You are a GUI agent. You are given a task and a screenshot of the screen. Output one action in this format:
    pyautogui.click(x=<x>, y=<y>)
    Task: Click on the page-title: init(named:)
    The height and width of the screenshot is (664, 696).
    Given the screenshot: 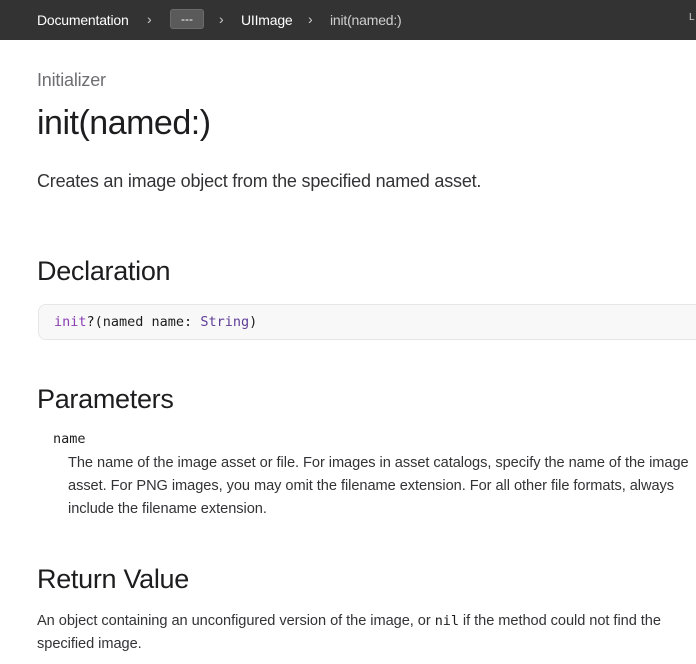 What is the action you would take?
    pyautogui.click(x=124, y=123)
    